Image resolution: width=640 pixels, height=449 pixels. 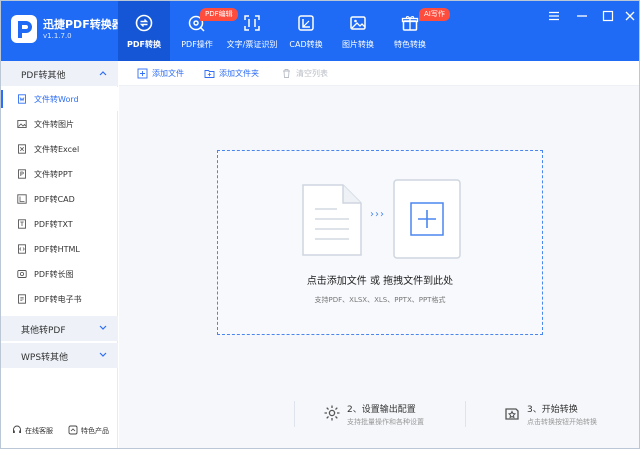 What do you see at coordinates (252, 23) in the screenshot?
I see `ocr-scan-icon` at bounding box center [252, 23].